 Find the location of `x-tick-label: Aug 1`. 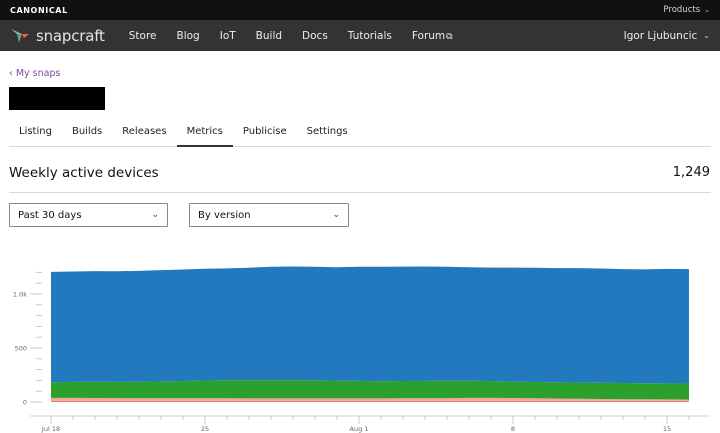

x-tick-label: Aug 1 is located at coordinates (359, 429).